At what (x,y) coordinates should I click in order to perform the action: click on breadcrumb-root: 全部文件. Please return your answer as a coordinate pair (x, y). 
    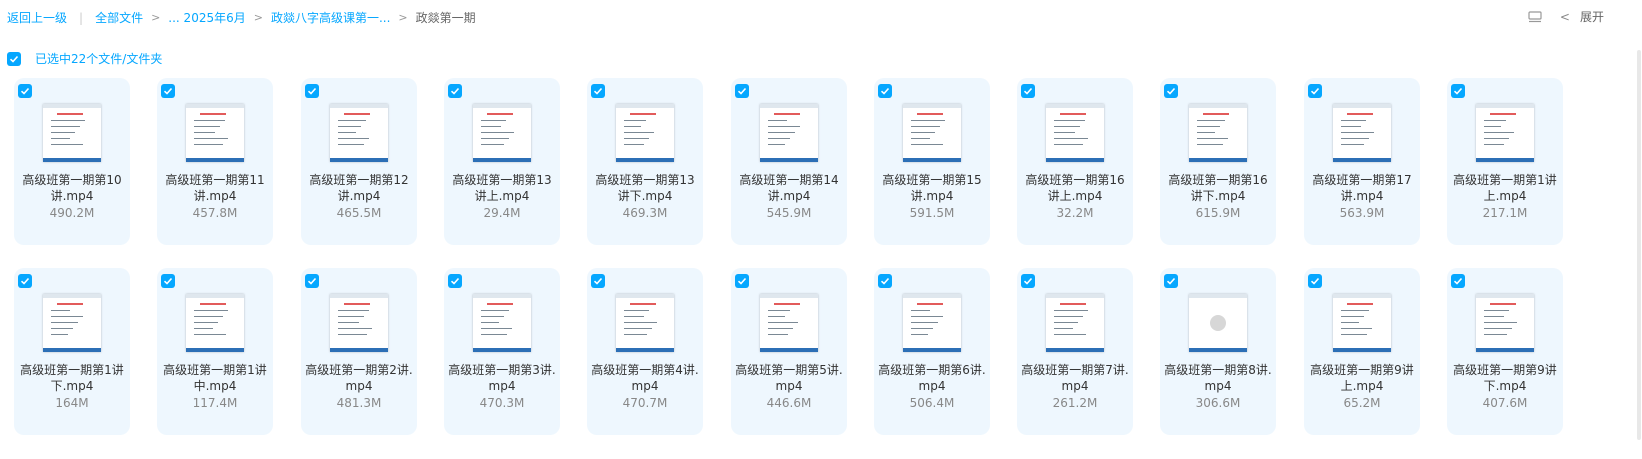
    Looking at the image, I should click on (119, 17).